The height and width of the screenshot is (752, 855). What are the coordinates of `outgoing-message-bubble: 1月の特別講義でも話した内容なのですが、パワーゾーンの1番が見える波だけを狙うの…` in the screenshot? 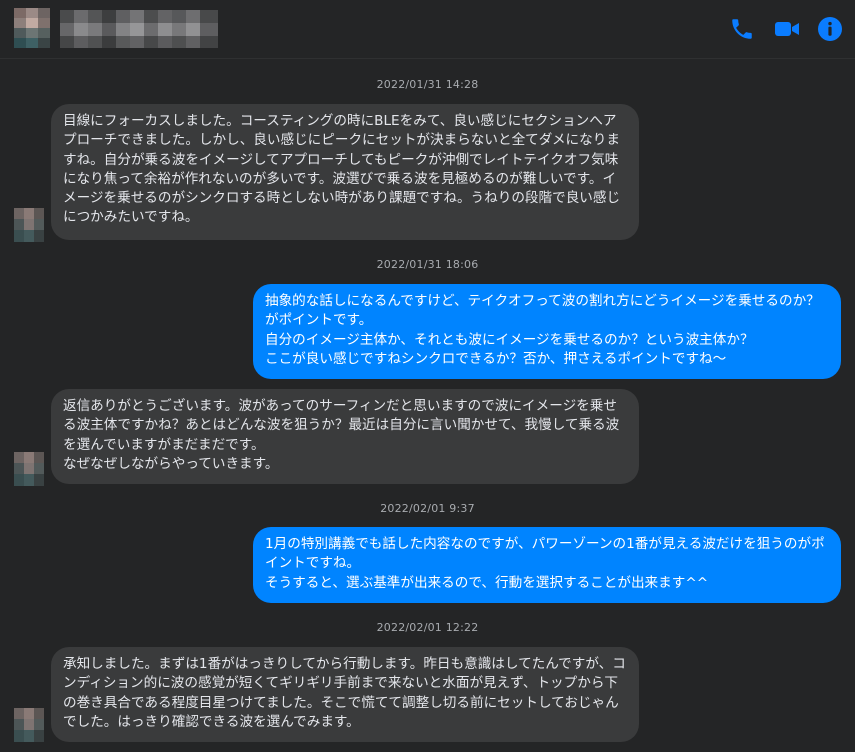 It's located at (547, 565).